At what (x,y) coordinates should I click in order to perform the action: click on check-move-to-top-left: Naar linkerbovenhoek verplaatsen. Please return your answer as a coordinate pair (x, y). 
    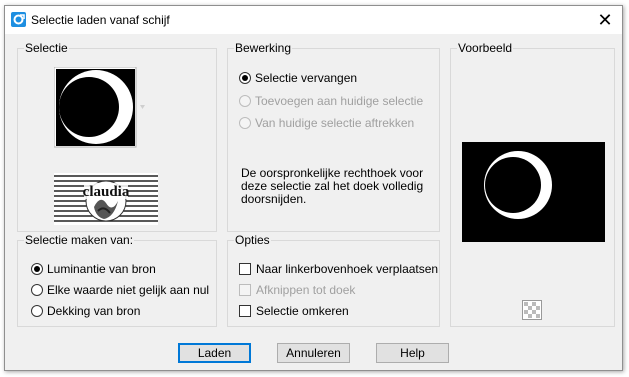
    Looking at the image, I should click on (338, 269).